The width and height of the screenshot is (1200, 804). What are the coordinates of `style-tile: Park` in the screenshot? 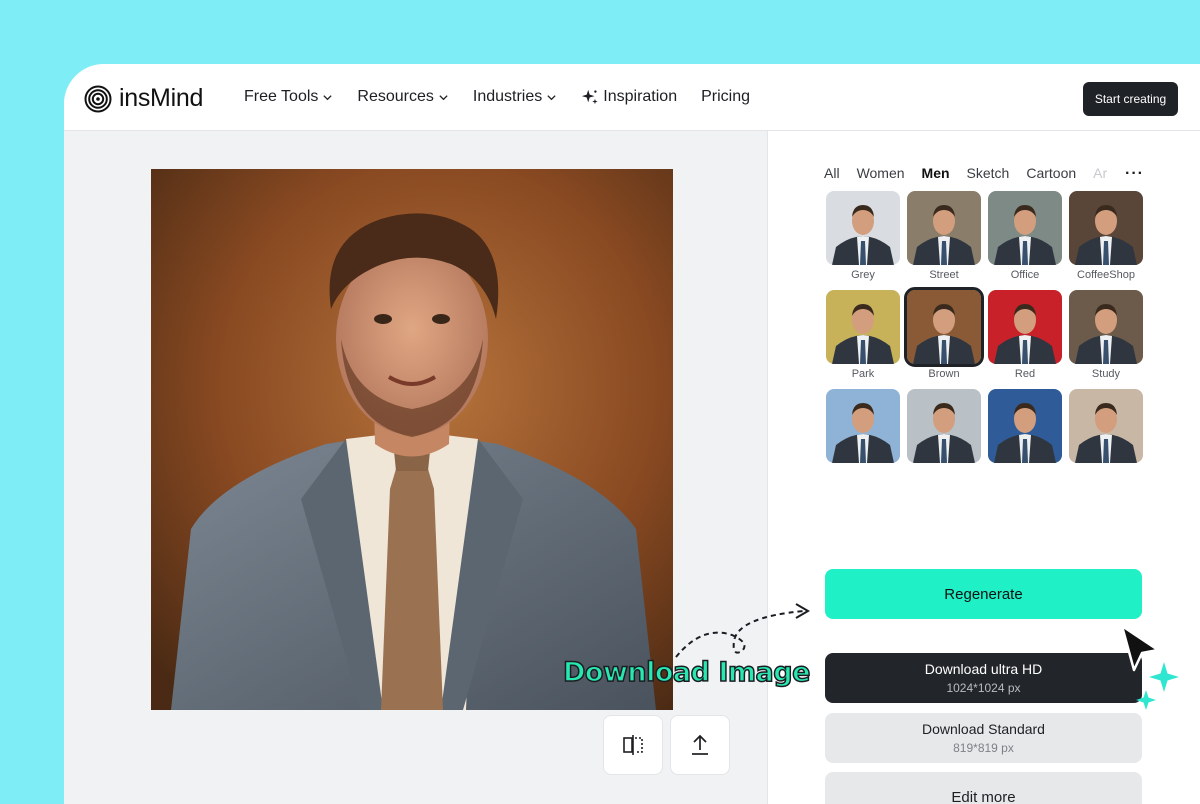 It's located at (863, 335).